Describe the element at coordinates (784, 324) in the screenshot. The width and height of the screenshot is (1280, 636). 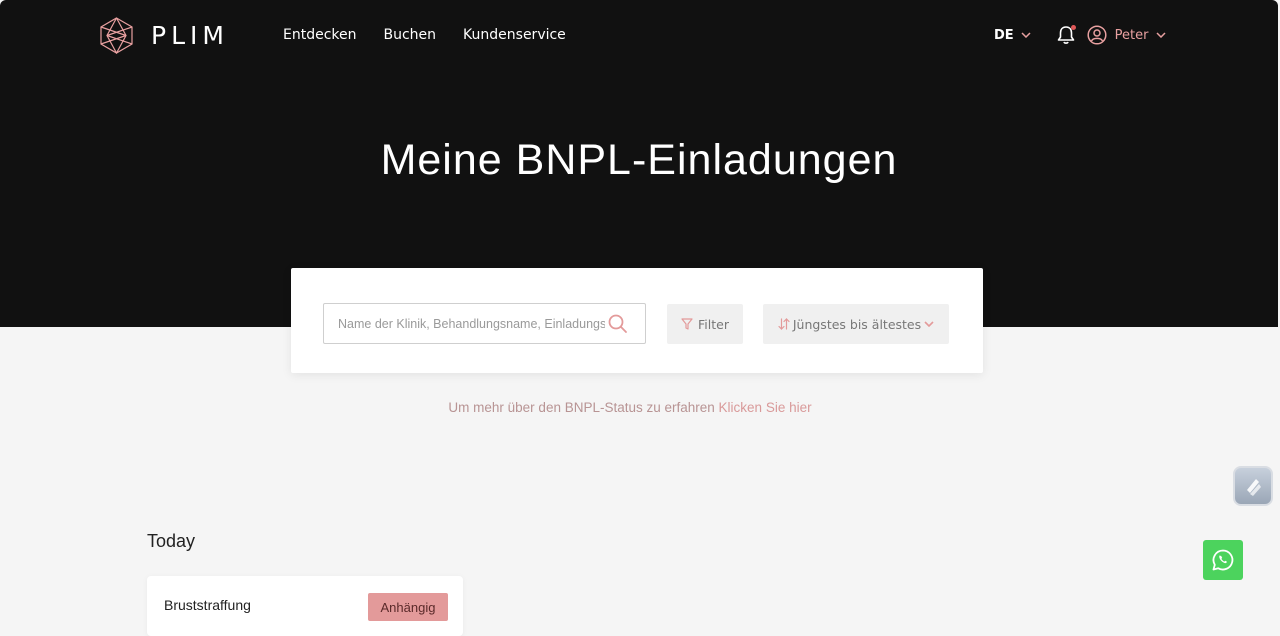
I see `sort-arrows-icon` at that location.